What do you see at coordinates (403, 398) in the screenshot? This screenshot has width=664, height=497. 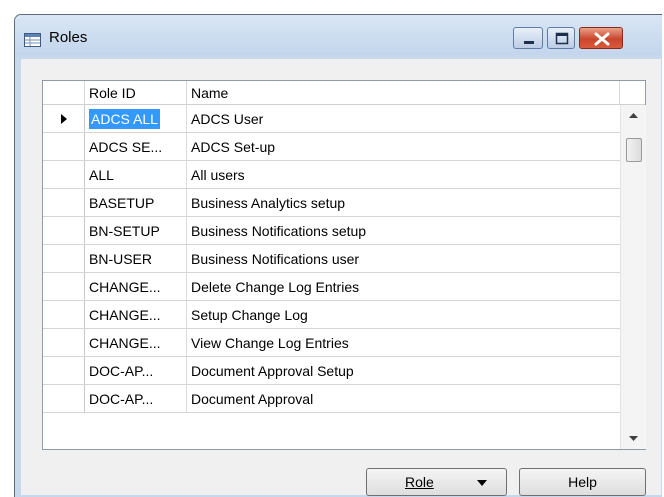 I see `cell-name: Document Approval` at bounding box center [403, 398].